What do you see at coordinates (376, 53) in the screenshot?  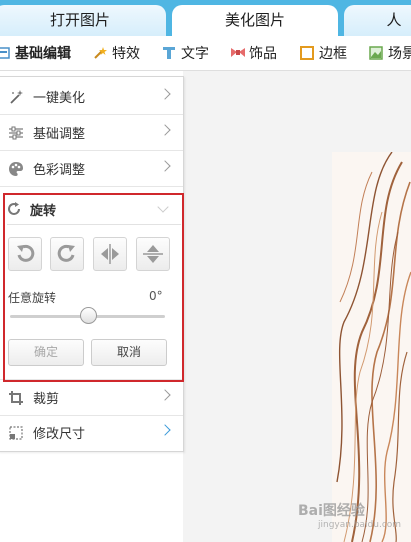 I see `scene-icon` at bounding box center [376, 53].